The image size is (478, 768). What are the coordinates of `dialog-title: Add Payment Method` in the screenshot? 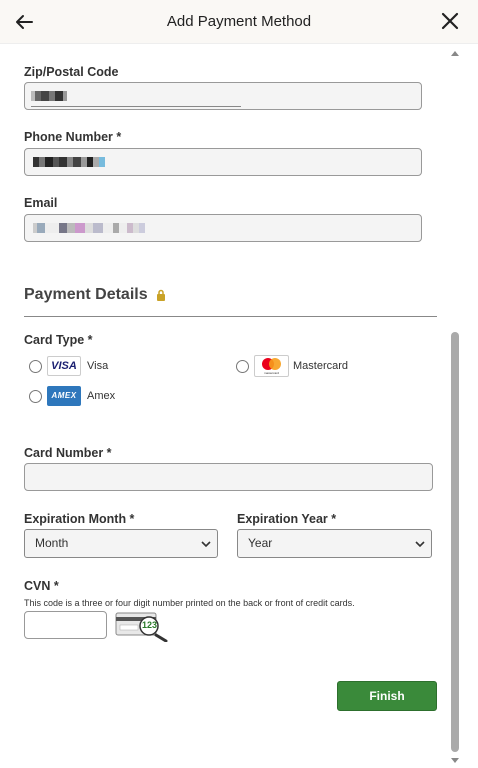 It's located at (239, 21).